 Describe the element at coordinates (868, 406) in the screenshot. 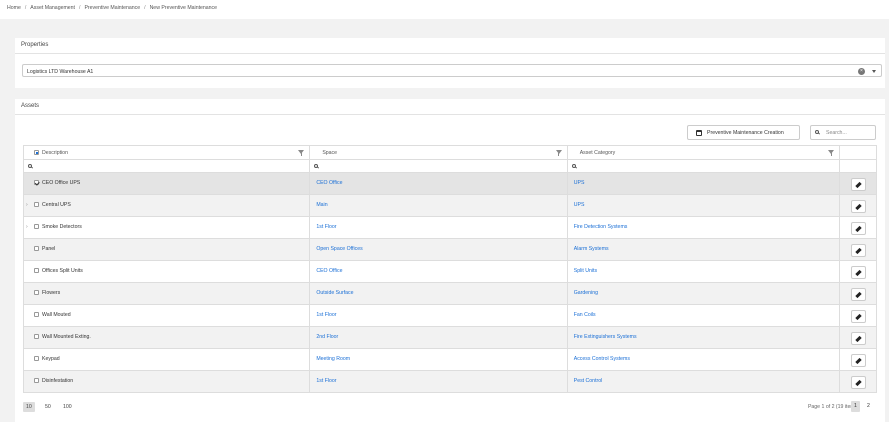

I see `page-2: 2` at that location.